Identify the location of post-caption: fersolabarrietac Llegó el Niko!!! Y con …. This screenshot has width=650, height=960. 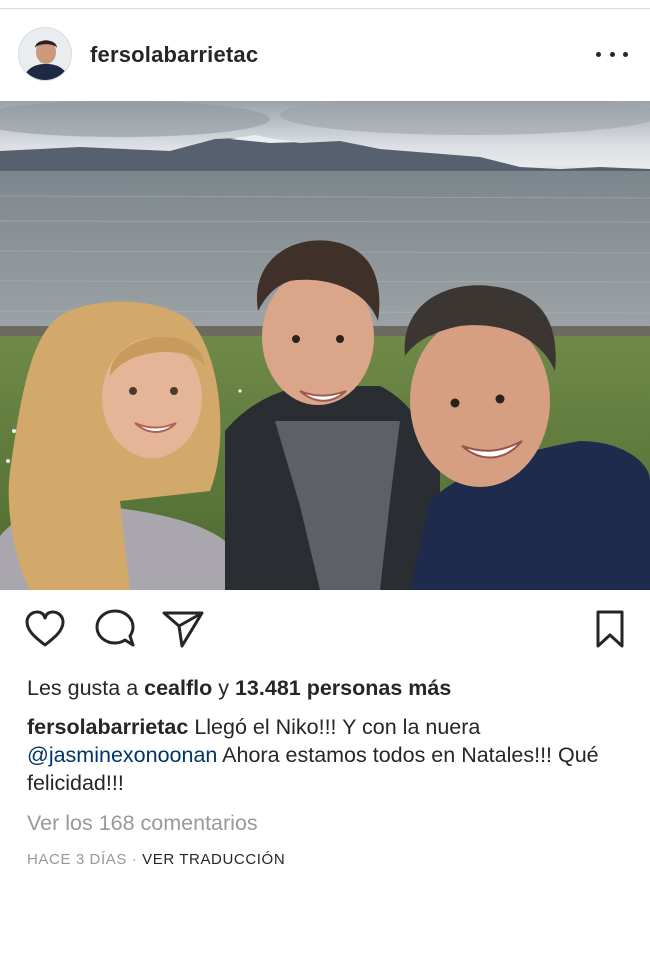
(327, 755).